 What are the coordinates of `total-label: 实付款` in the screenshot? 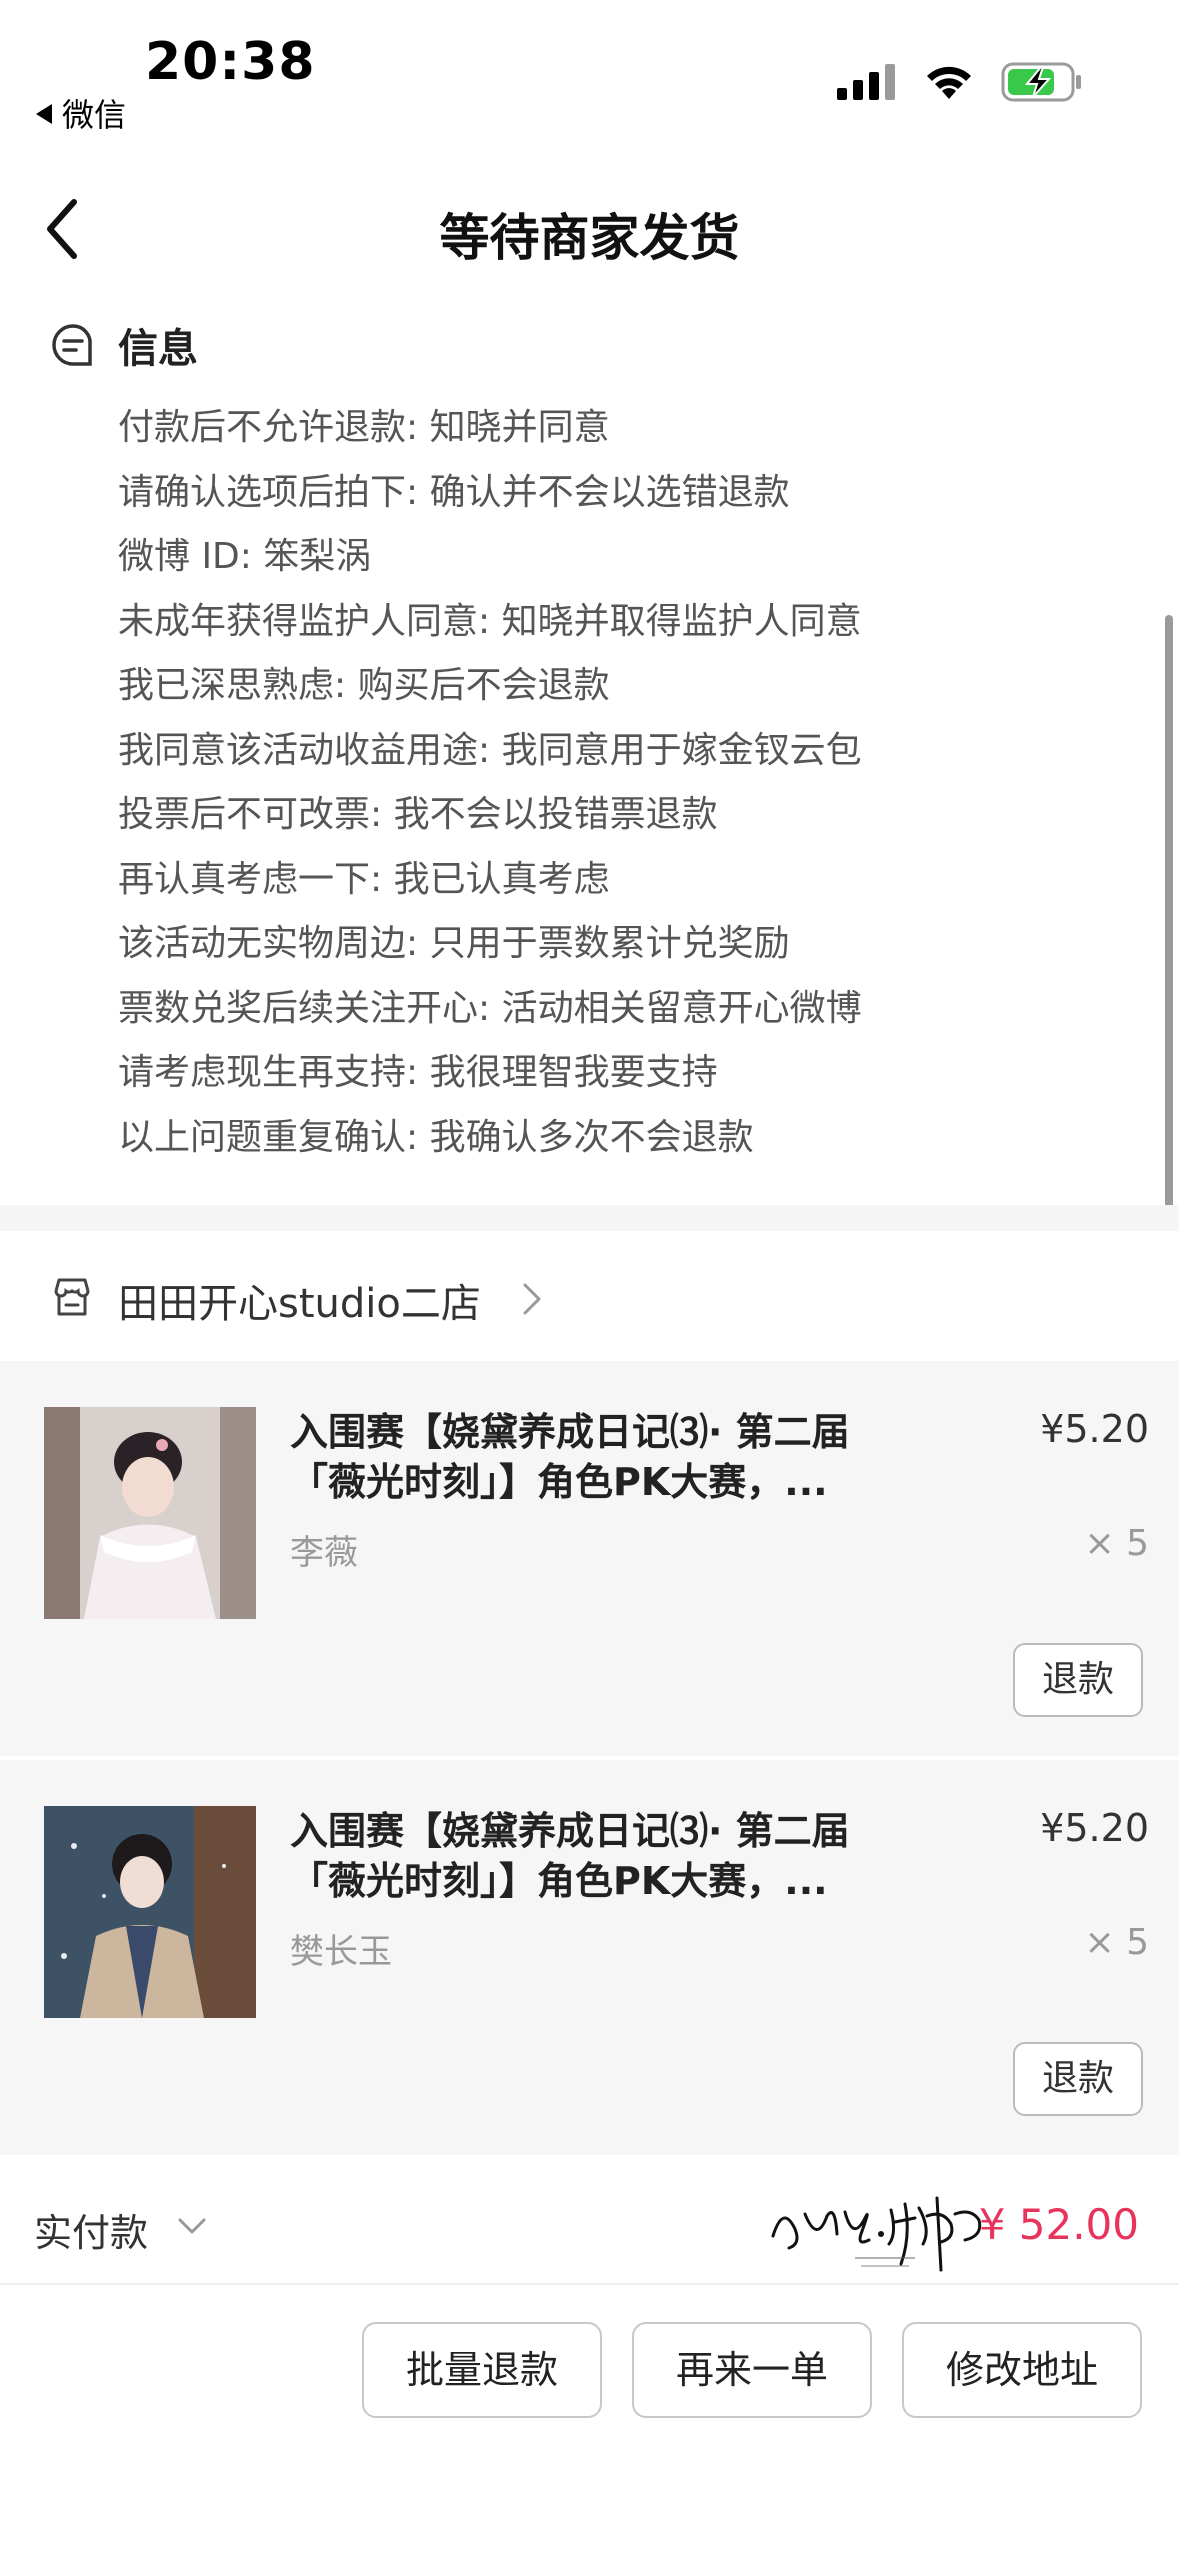 It's located at (91, 2229).